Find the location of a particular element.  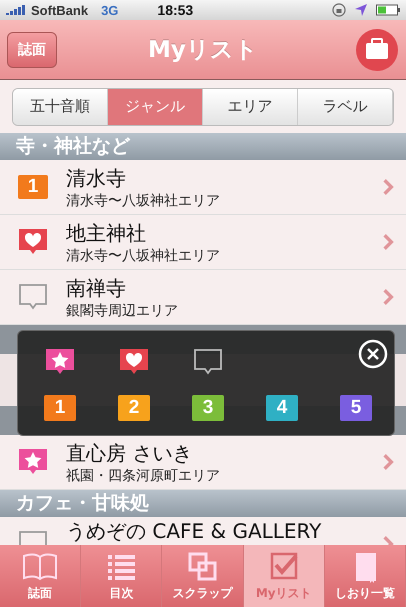

area-name: 祇園・四条河原町エリア is located at coordinates (143, 475).